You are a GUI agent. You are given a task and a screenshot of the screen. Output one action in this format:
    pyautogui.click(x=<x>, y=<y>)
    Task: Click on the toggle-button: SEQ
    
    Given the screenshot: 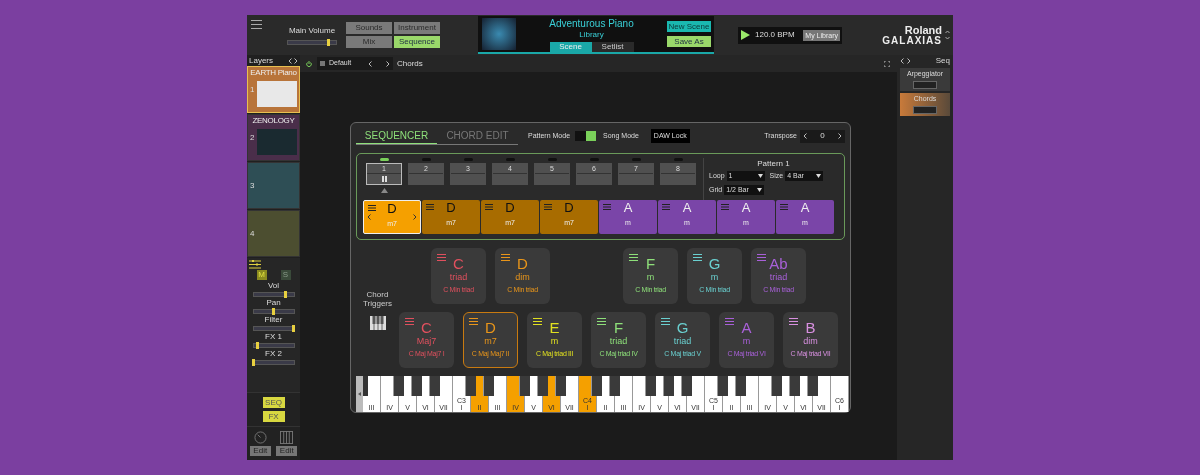 What is the action you would take?
    pyautogui.click(x=273, y=402)
    